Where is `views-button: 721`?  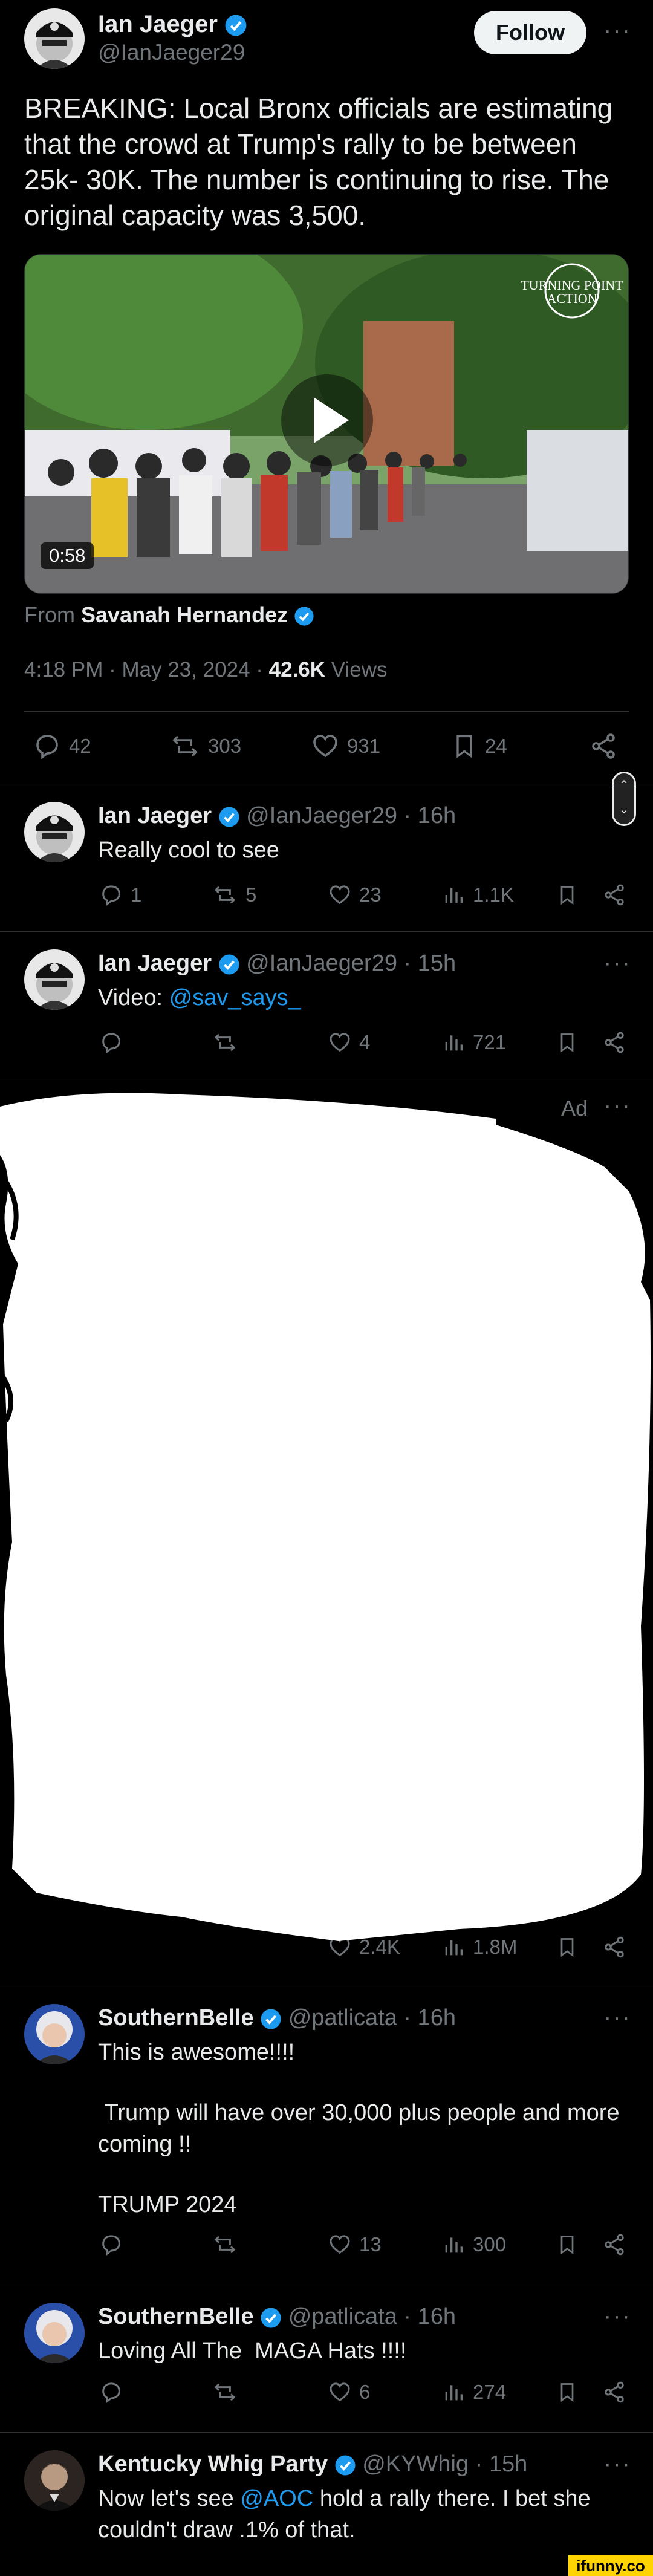
views-button: 721 is located at coordinates (473, 1042).